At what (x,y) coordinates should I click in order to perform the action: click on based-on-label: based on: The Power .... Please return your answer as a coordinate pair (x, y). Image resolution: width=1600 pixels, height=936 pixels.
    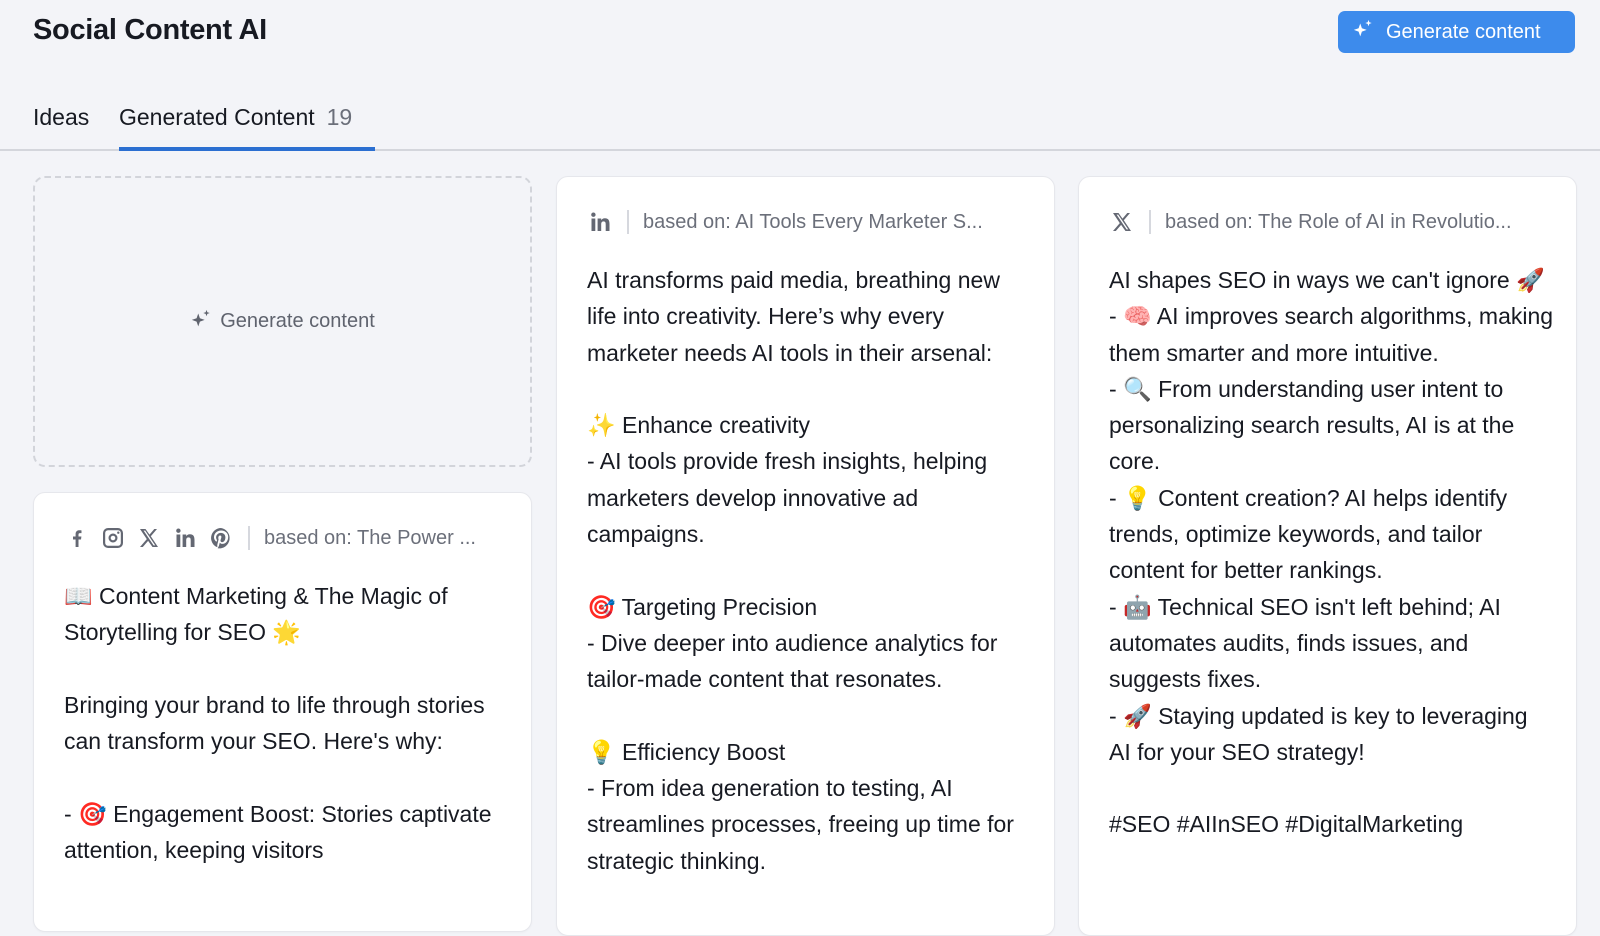
    Looking at the image, I should click on (370, 537).